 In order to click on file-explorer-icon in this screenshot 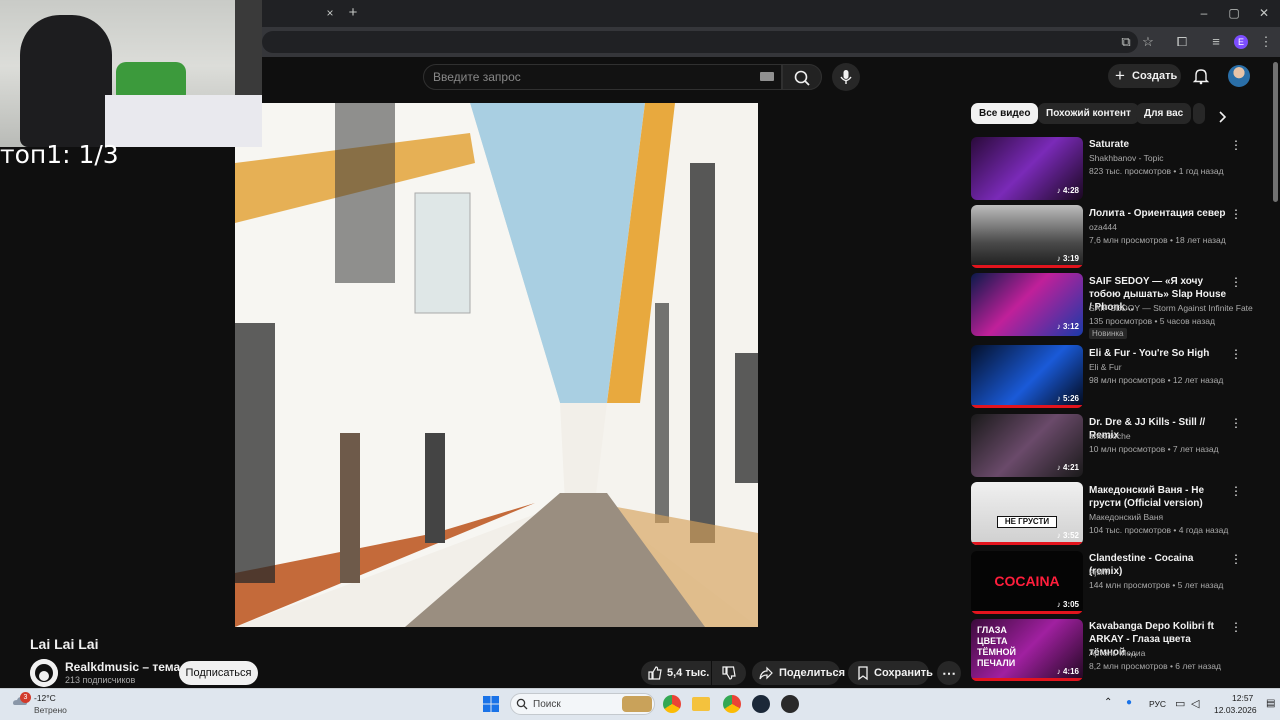, I will do `click(701, 704)`.